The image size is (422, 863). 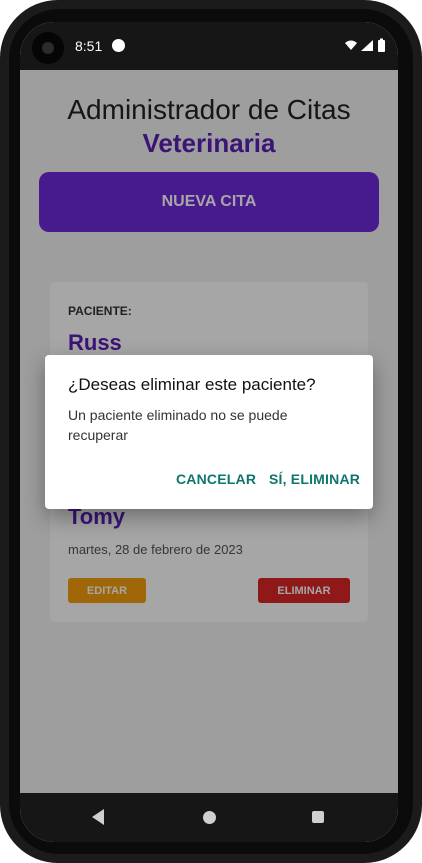 What do you see at coordinates (216, 479) in the screenshot?
I see `cancel-button: CANCELAR` at bounding box center [216, 479].